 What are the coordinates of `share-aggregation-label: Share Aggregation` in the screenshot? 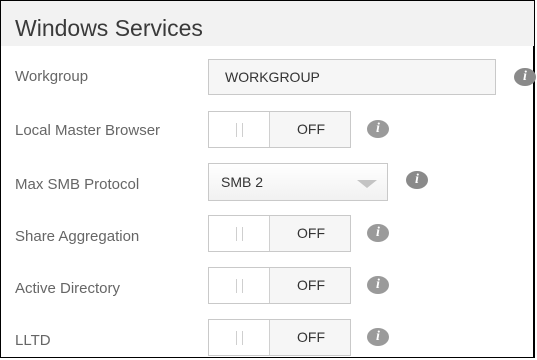 It's located at (77, 236).